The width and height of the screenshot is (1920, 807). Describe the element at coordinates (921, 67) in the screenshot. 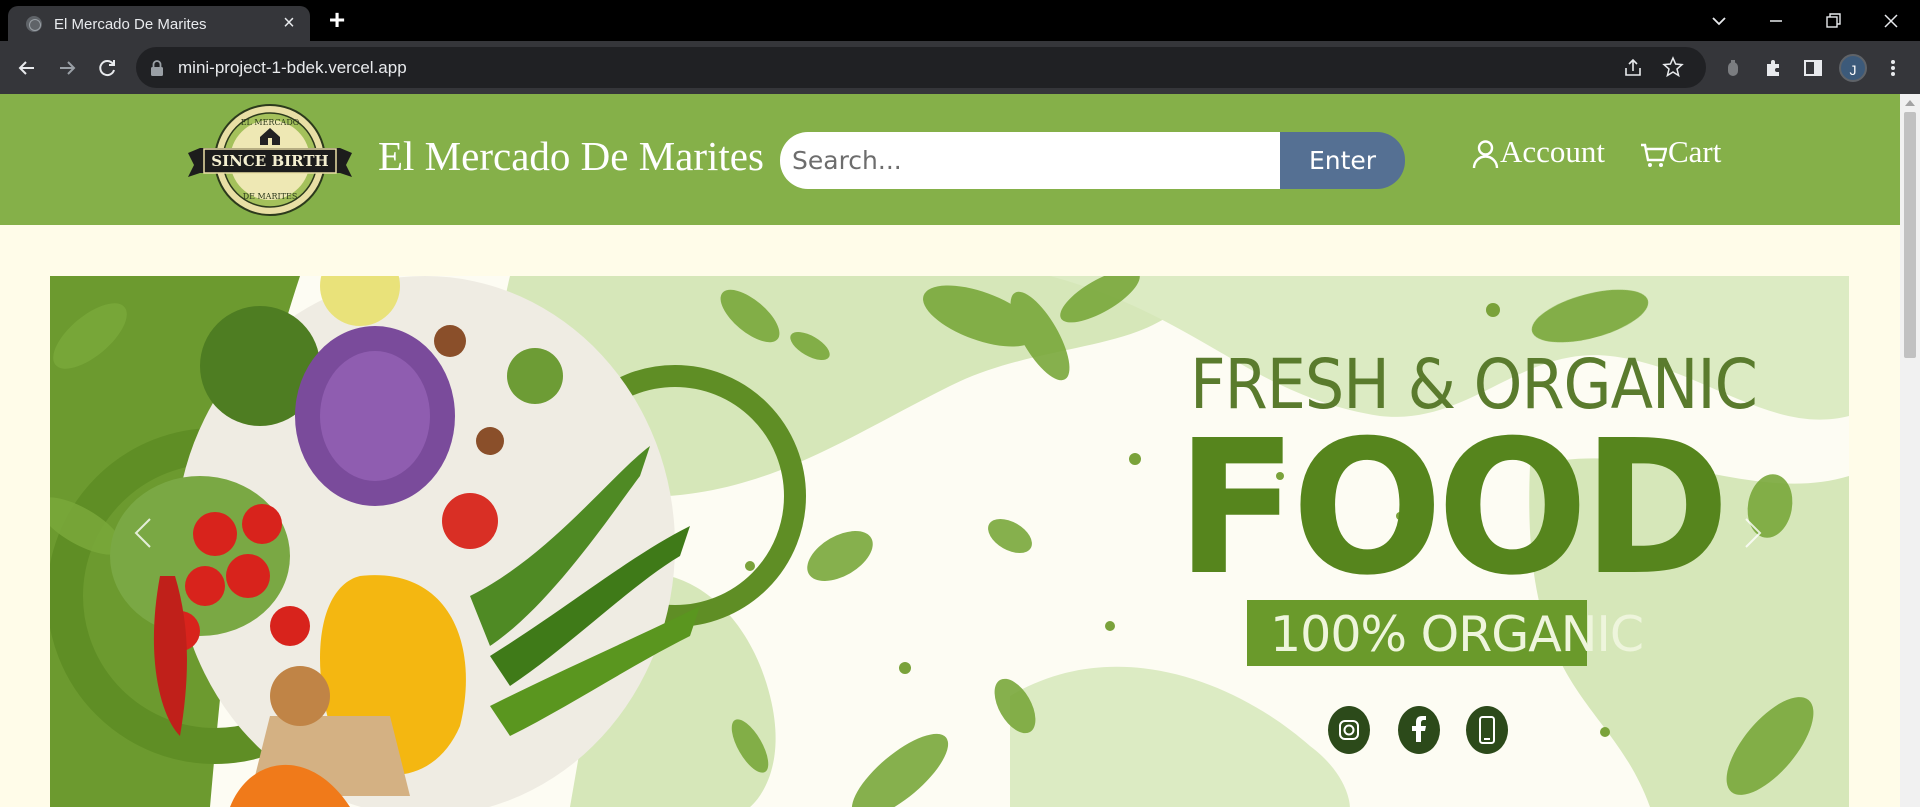

I see `address-bar: mini-project-1-bdek.vercel.app` at that location.